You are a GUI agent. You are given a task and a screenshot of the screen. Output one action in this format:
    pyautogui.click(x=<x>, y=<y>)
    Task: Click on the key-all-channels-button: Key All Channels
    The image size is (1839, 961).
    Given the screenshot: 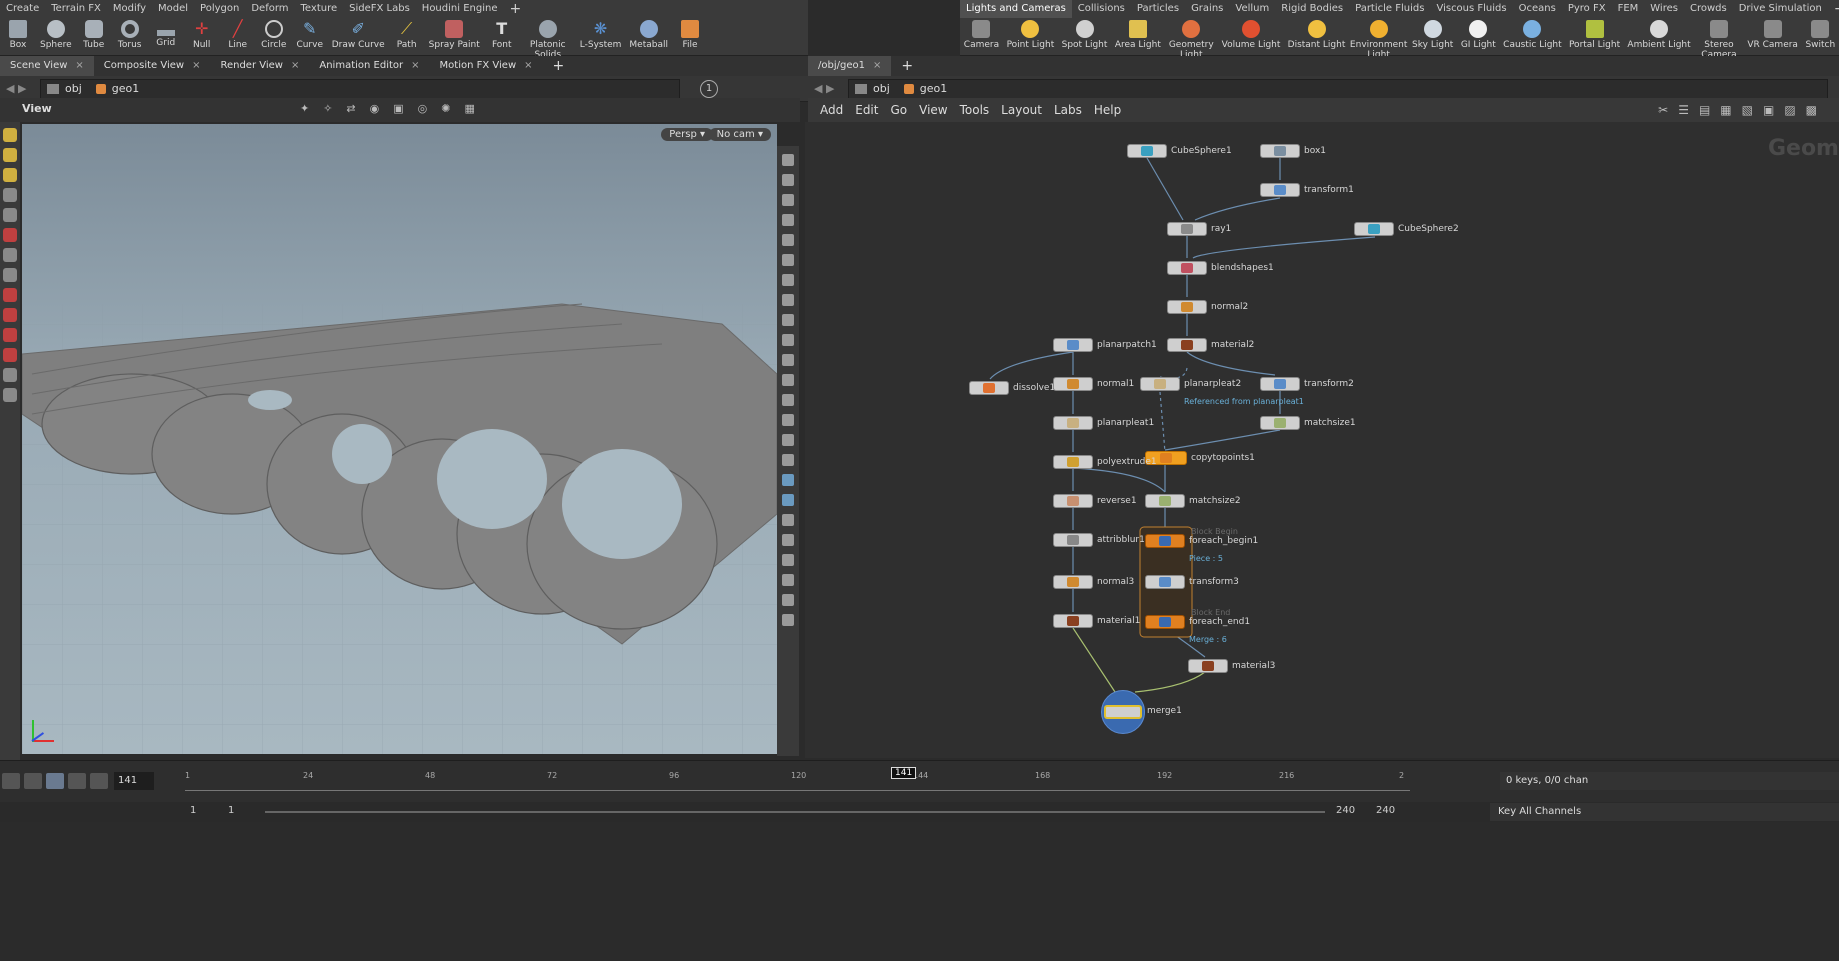 What is the action you would take?
    pyautogui.click(x=1664, y=812)
    